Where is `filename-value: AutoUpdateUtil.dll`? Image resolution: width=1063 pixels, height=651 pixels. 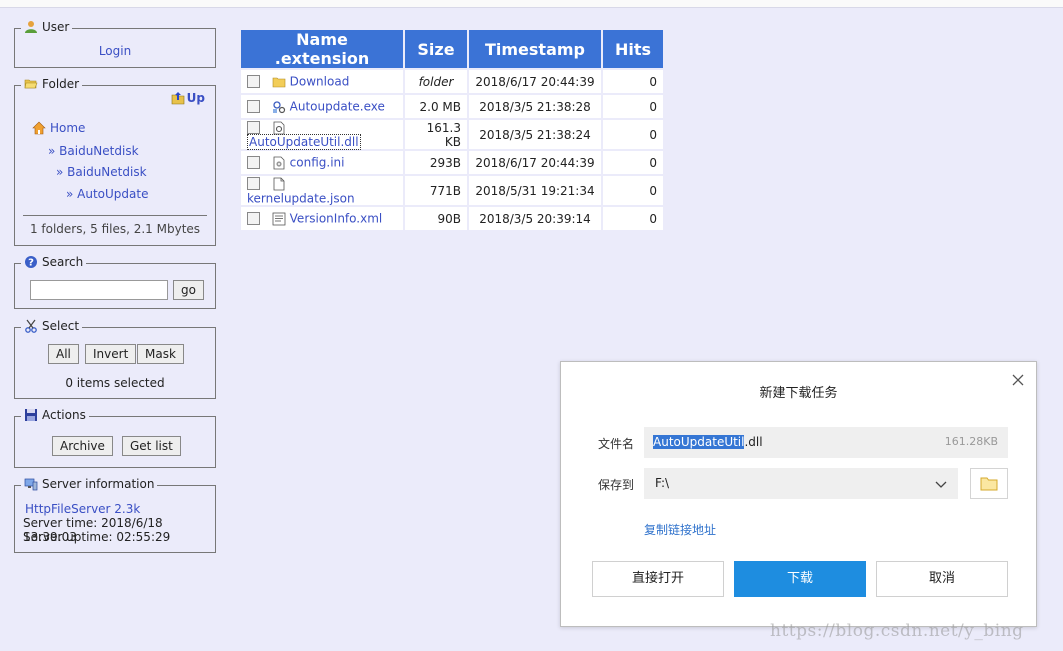
filename-value: AutoUpdateUtil.dll is located at coordinates (708, 442).